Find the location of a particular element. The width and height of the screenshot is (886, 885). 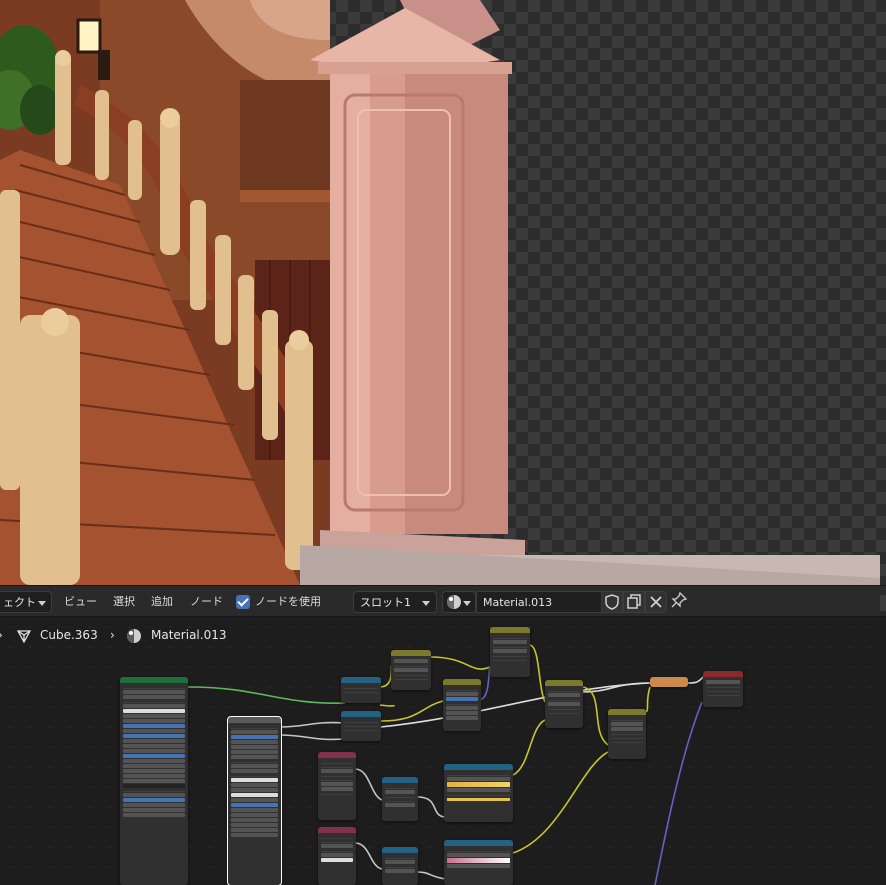

mix-rgb-node-right is located at coordinates (627, 734).